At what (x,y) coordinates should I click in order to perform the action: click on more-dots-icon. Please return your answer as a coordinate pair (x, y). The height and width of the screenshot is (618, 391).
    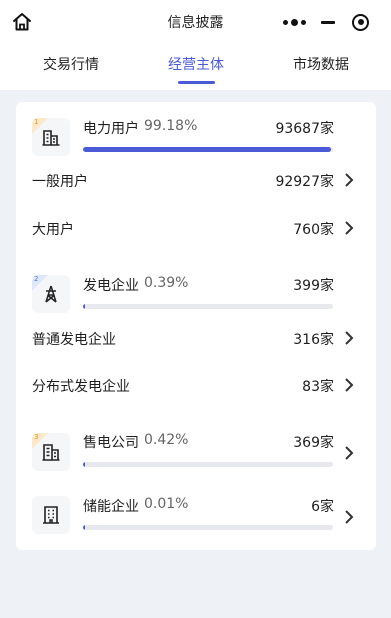
    Looking at the image, I should click on (294, 22).